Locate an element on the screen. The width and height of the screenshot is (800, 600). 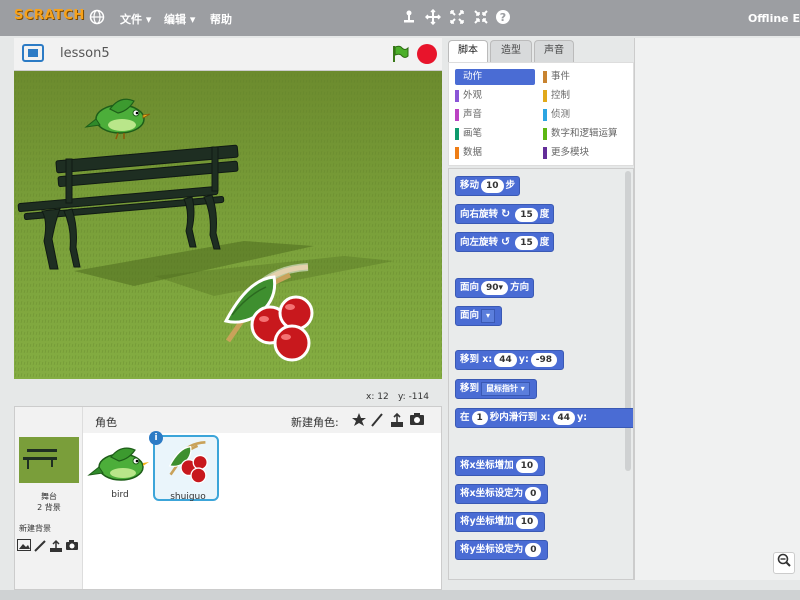
project-title: lesson5 is located at coordinates (85, 53).